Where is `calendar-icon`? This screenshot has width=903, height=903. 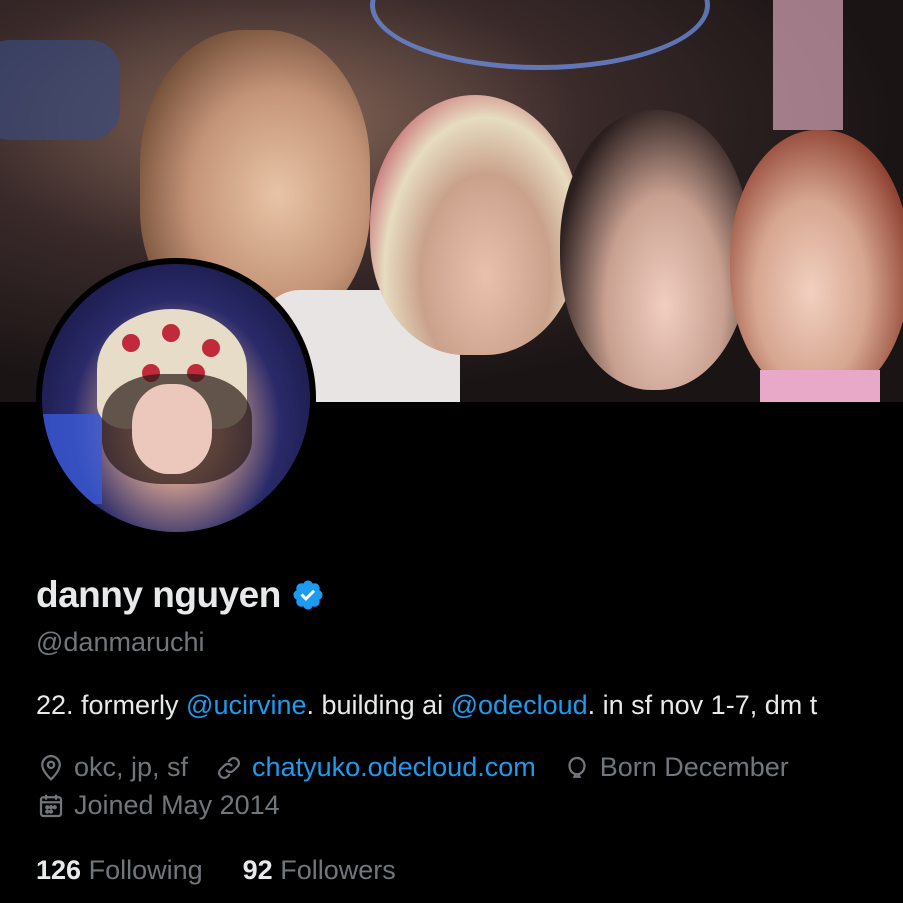
calendar-icon is located at coordinates (51, 805).